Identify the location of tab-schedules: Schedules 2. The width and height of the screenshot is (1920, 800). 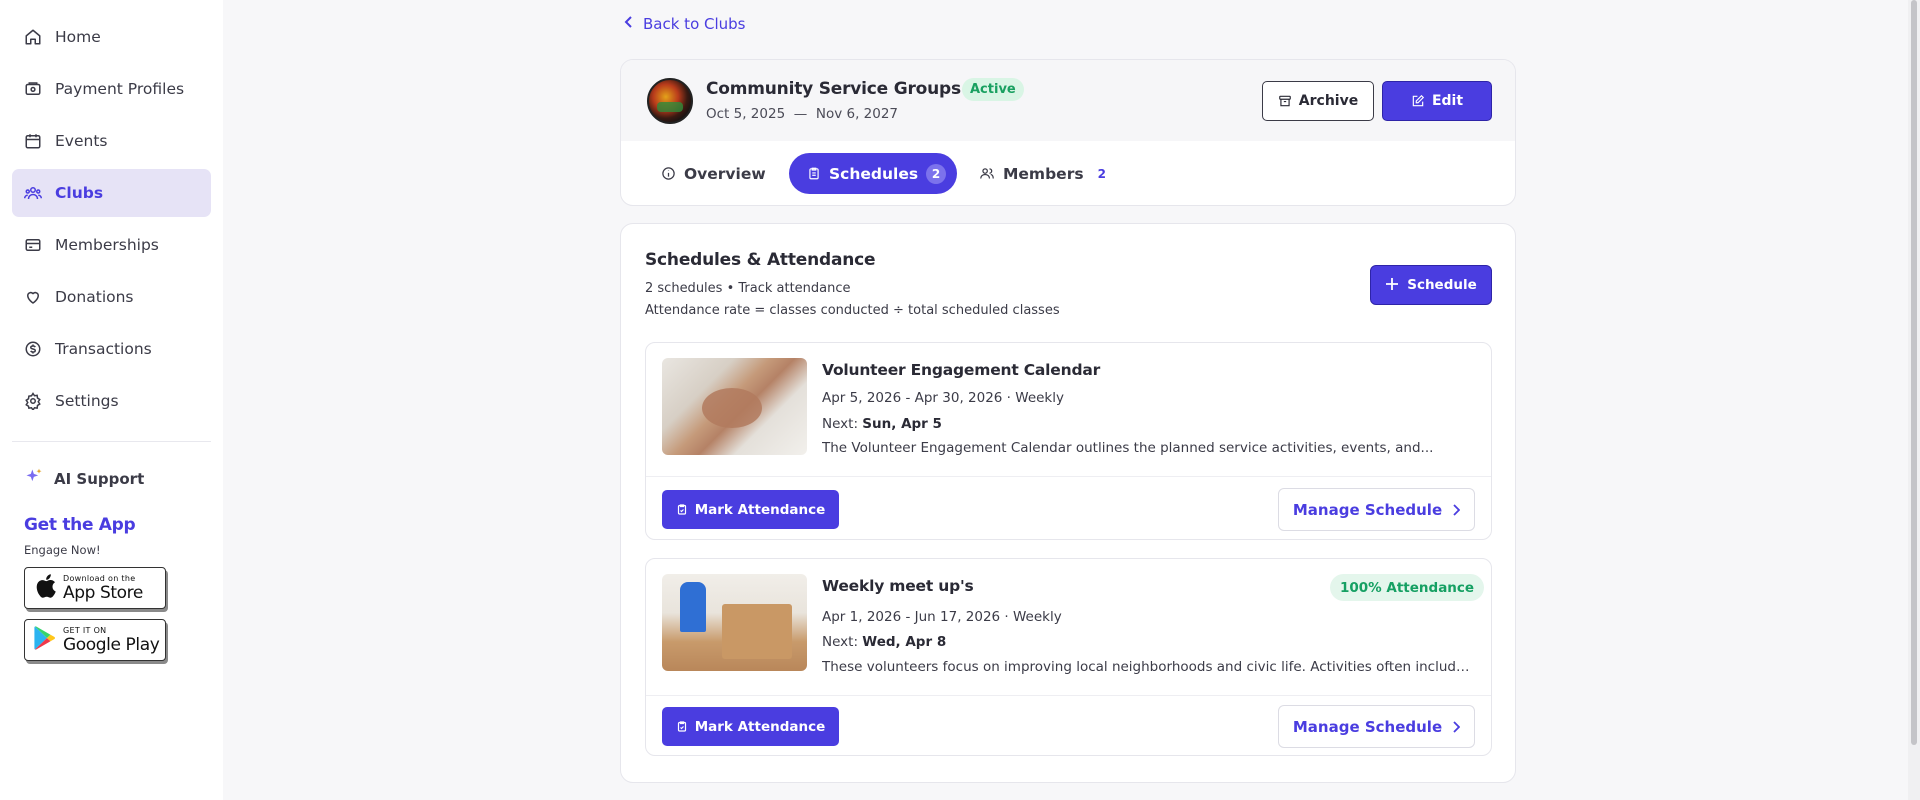
(873, 173).